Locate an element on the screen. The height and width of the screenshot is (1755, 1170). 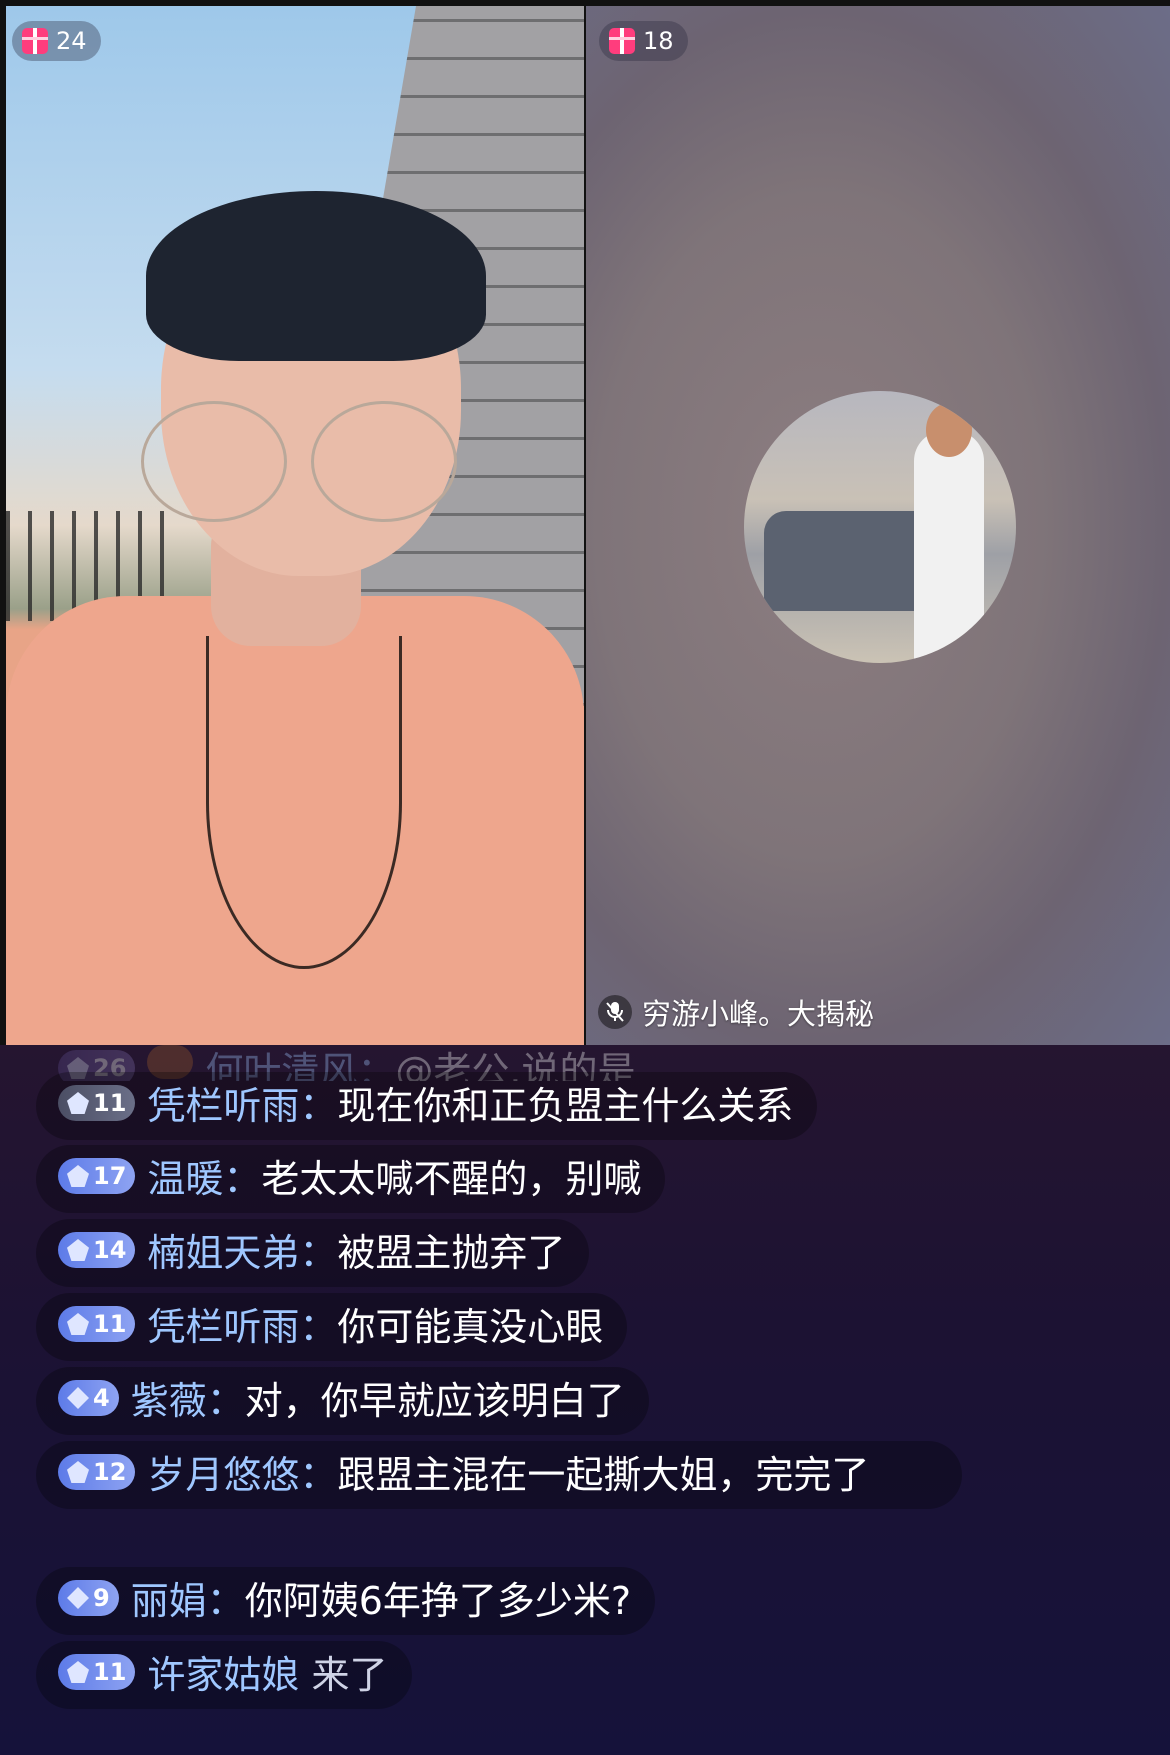
chat-message: 17 温暖：老太太喊不醒的，别喊 is located at coordinates (351, 1179).